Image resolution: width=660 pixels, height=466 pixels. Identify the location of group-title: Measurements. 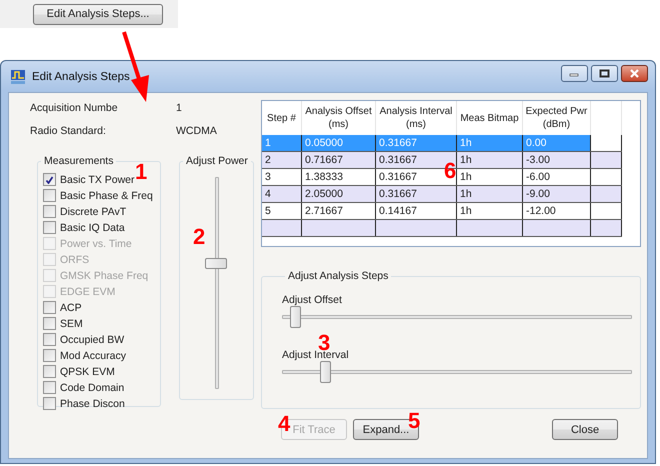
(78, 161).